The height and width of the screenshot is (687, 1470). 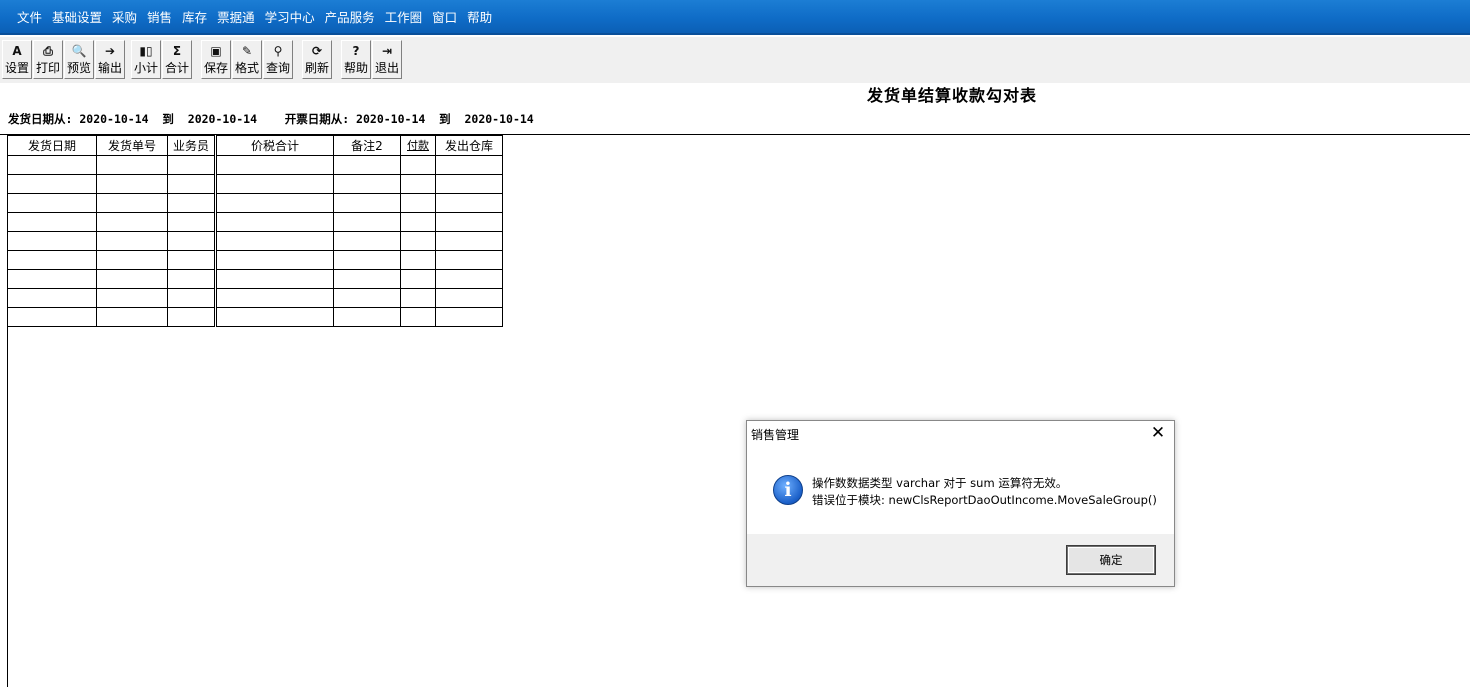 I want to click on toolbar-button: ▮▯ 小计, so click(x=146, y=59).